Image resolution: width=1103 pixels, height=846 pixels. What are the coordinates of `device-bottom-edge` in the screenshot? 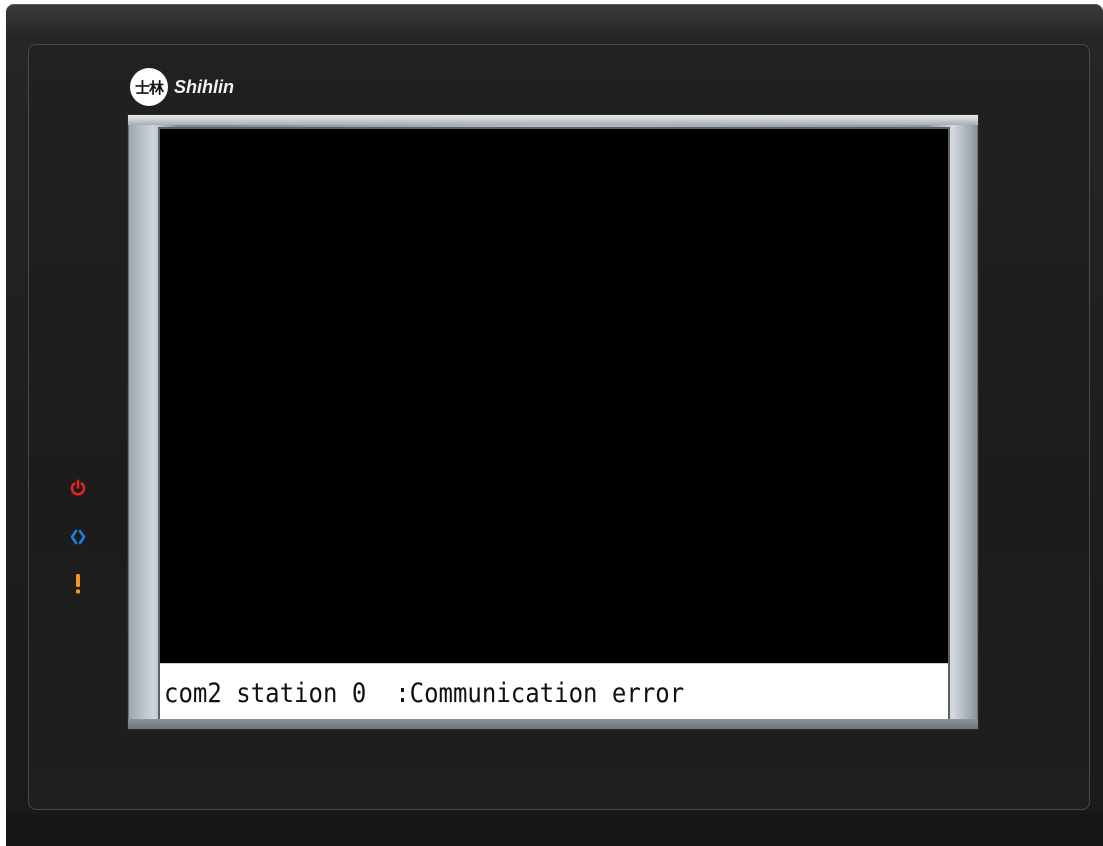 It's located at (554, 830).